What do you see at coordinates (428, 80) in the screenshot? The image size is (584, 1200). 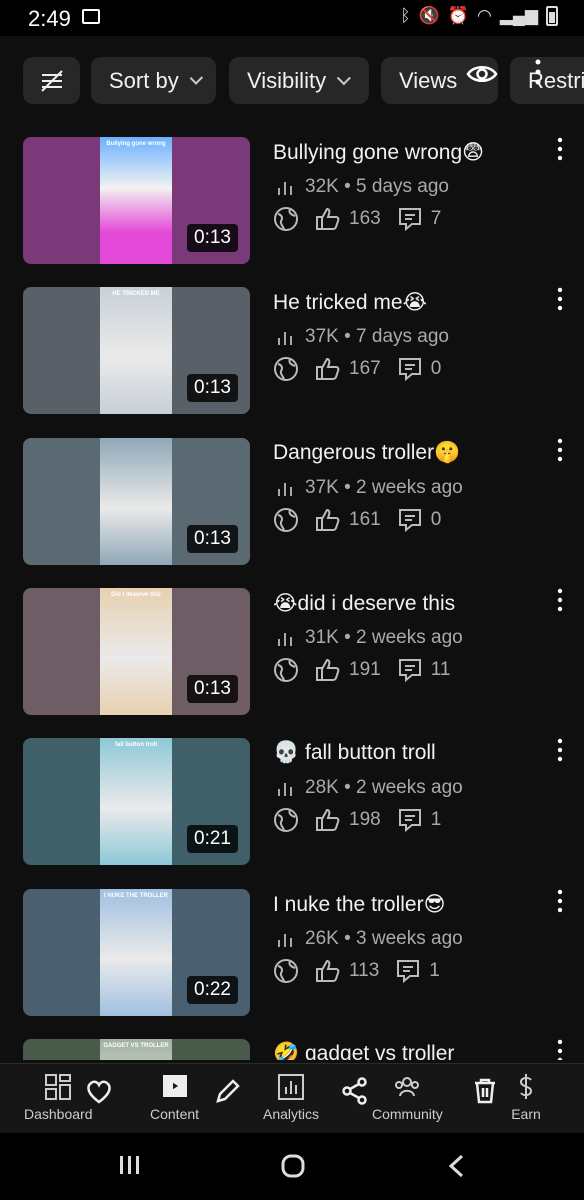 I see `views-label: Views` at bounding box center [428, 80].